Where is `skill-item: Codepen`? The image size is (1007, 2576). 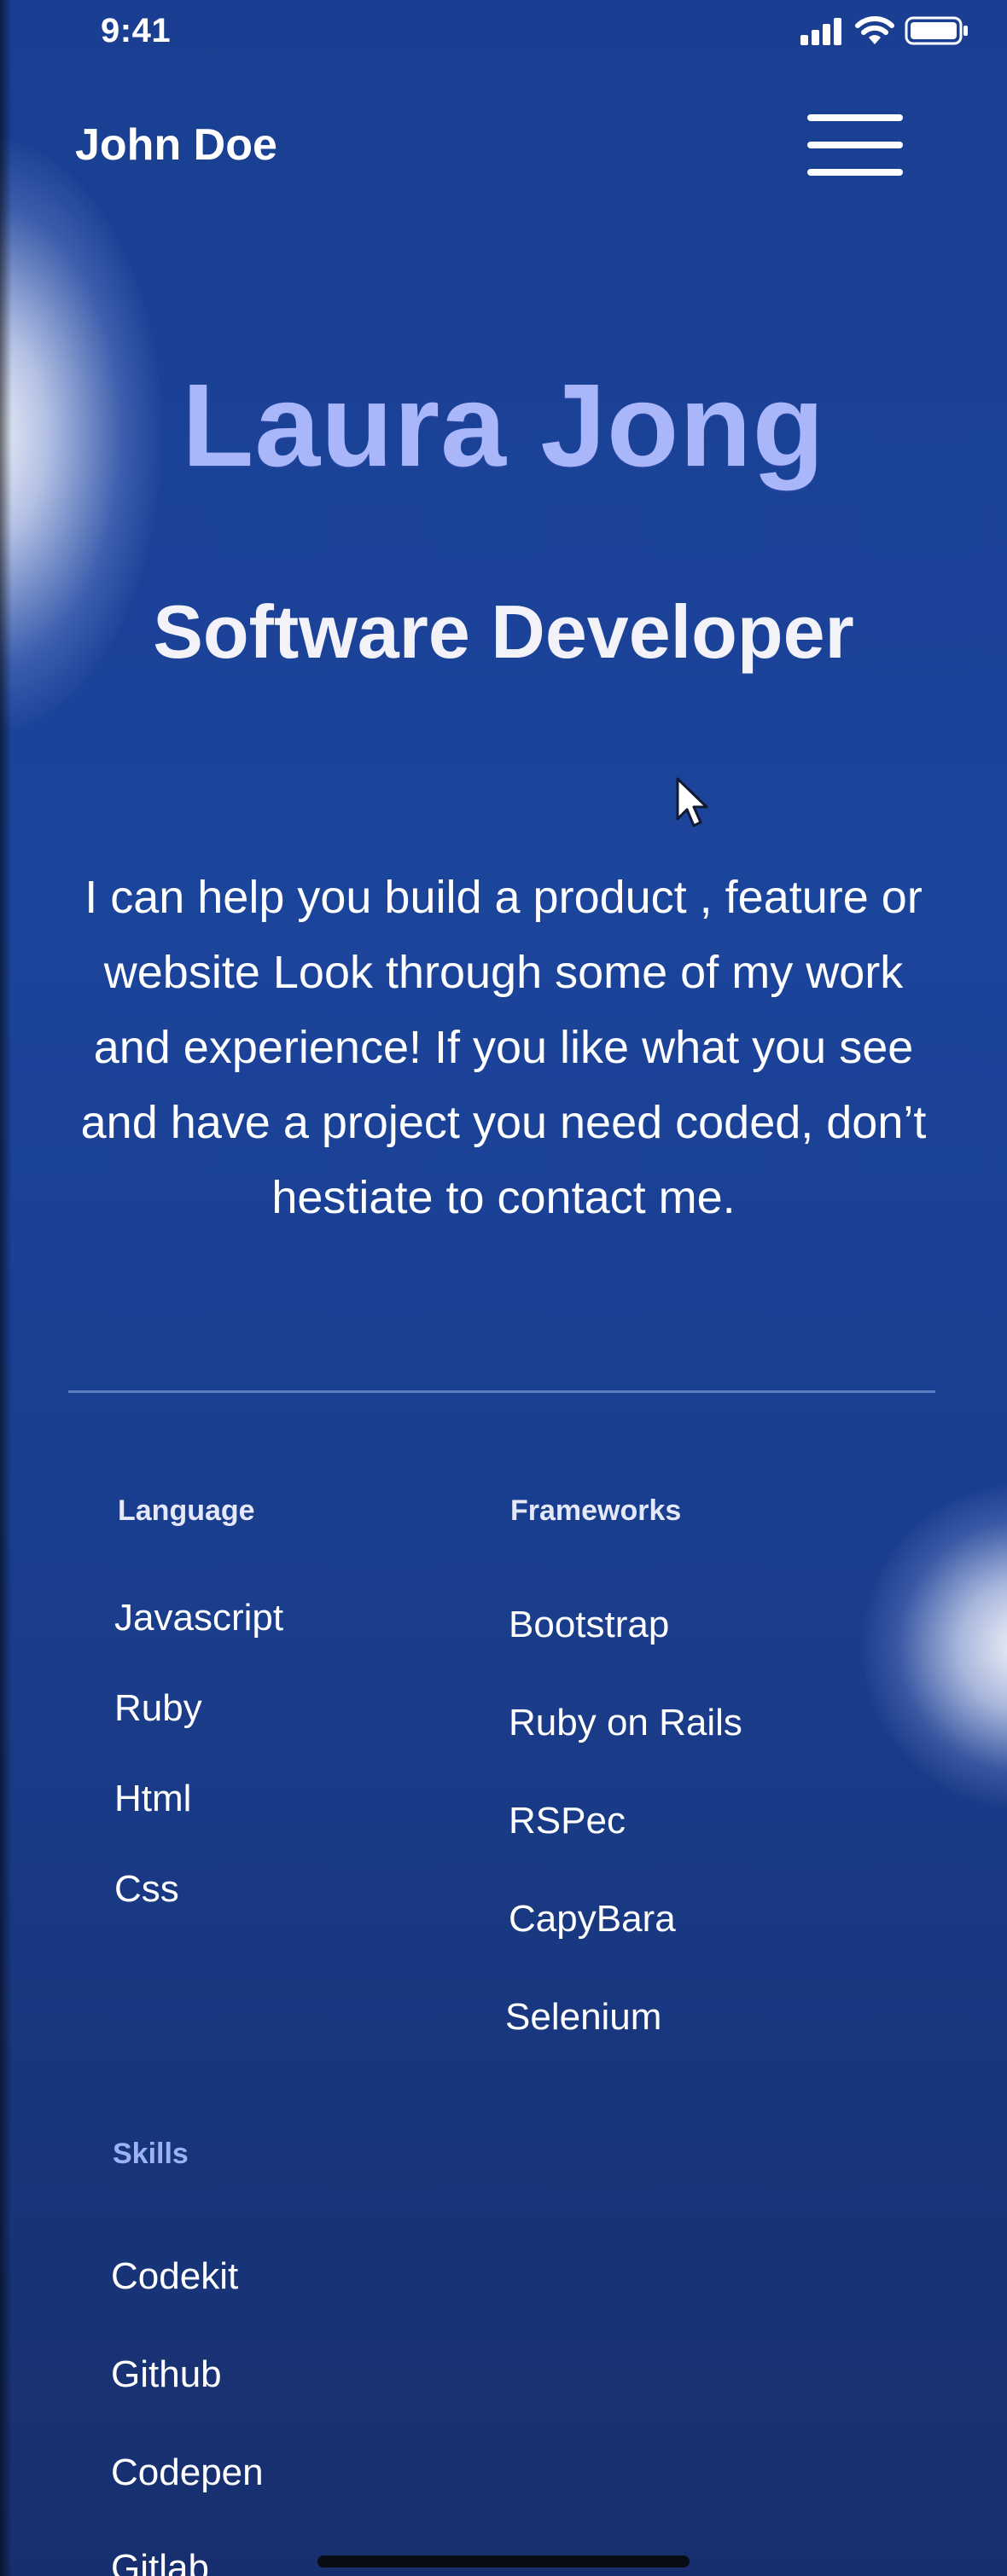 skill-item: Codepen is located at coordinates (187, 2472).